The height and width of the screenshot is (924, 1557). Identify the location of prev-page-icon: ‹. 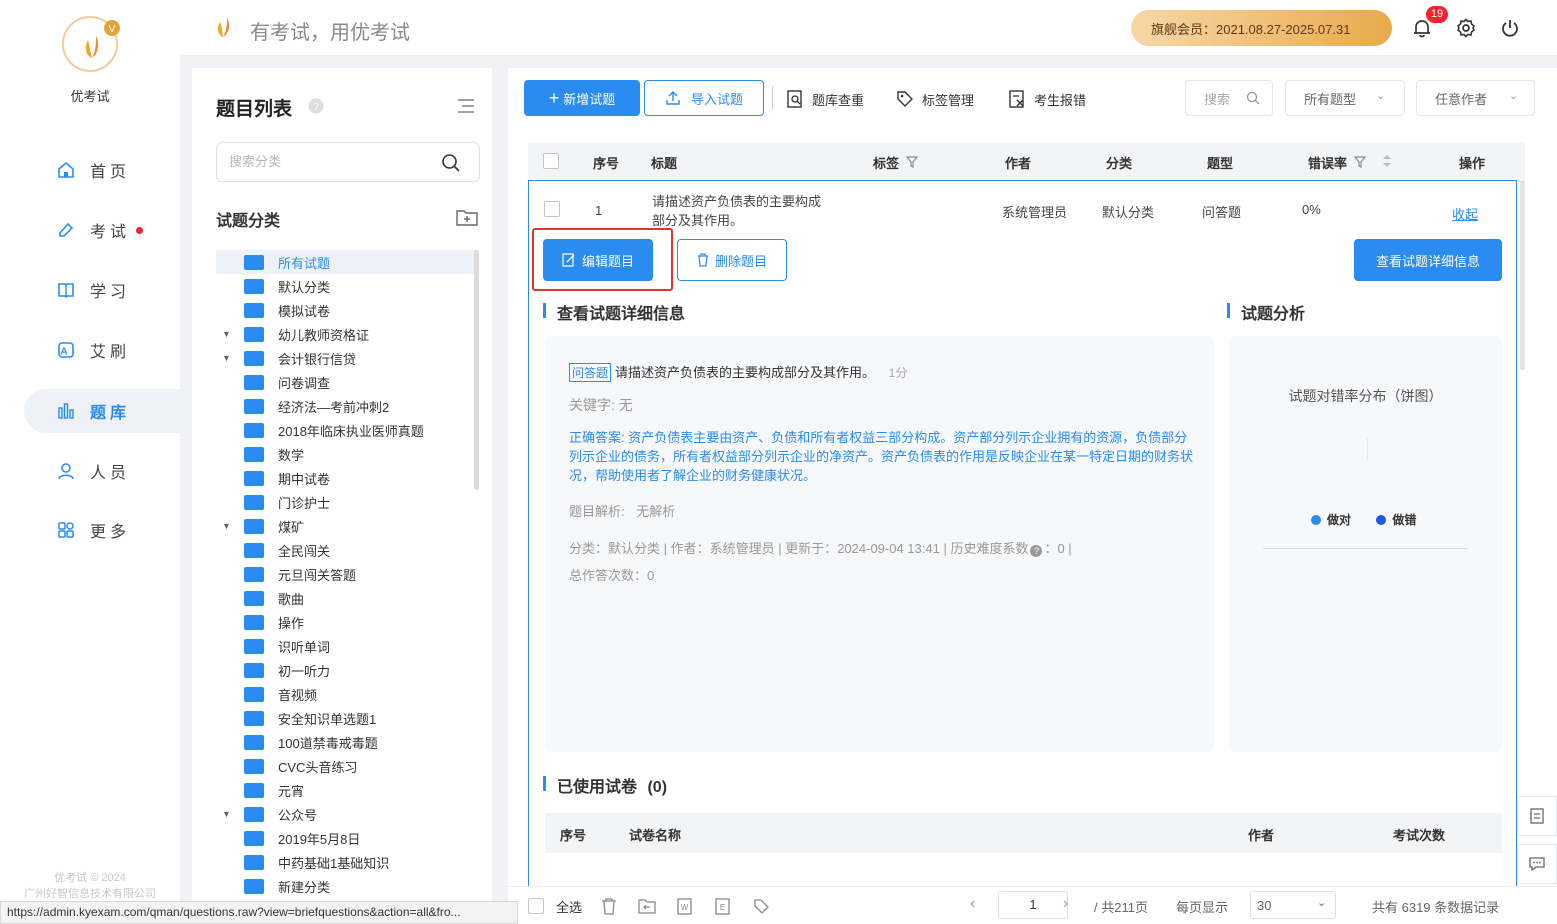
(972, 904).